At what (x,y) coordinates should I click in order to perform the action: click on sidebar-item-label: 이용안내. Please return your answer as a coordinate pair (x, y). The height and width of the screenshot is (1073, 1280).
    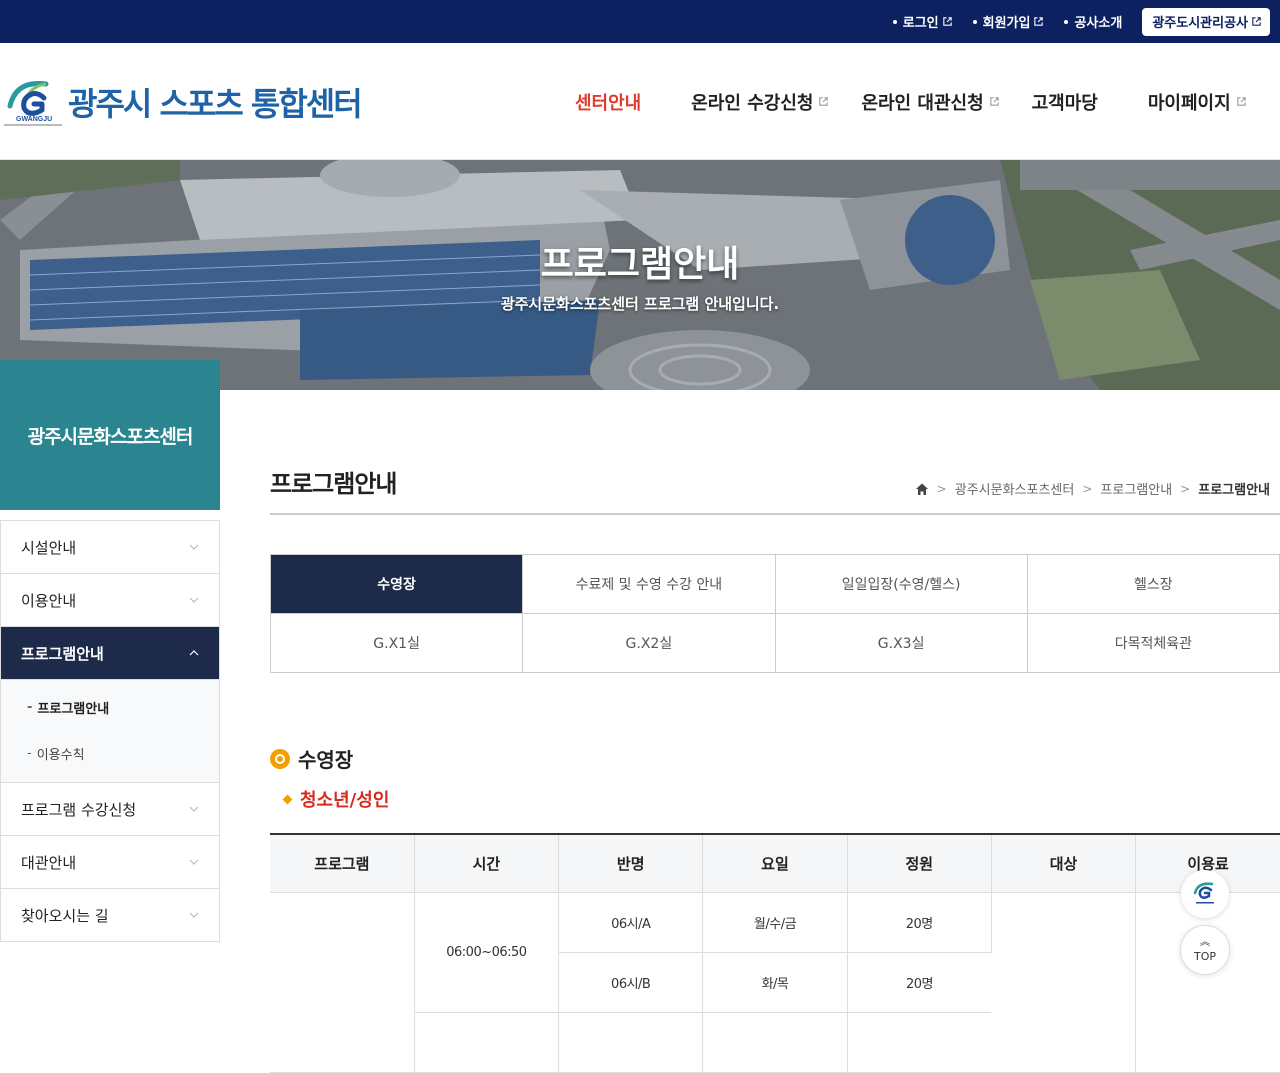
    Looking at the image, I should click on (49, 600).